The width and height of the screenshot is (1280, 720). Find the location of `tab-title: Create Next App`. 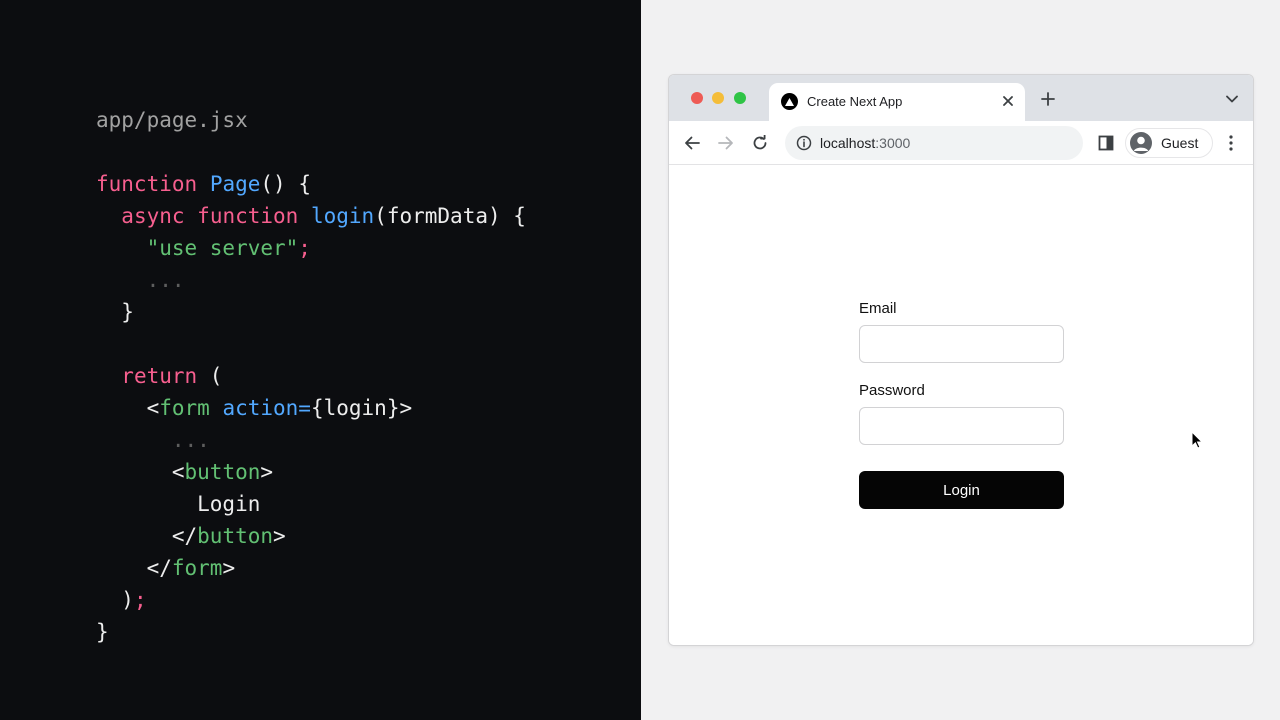

tab-title: Create Next App is located at coordinates (855, 101).